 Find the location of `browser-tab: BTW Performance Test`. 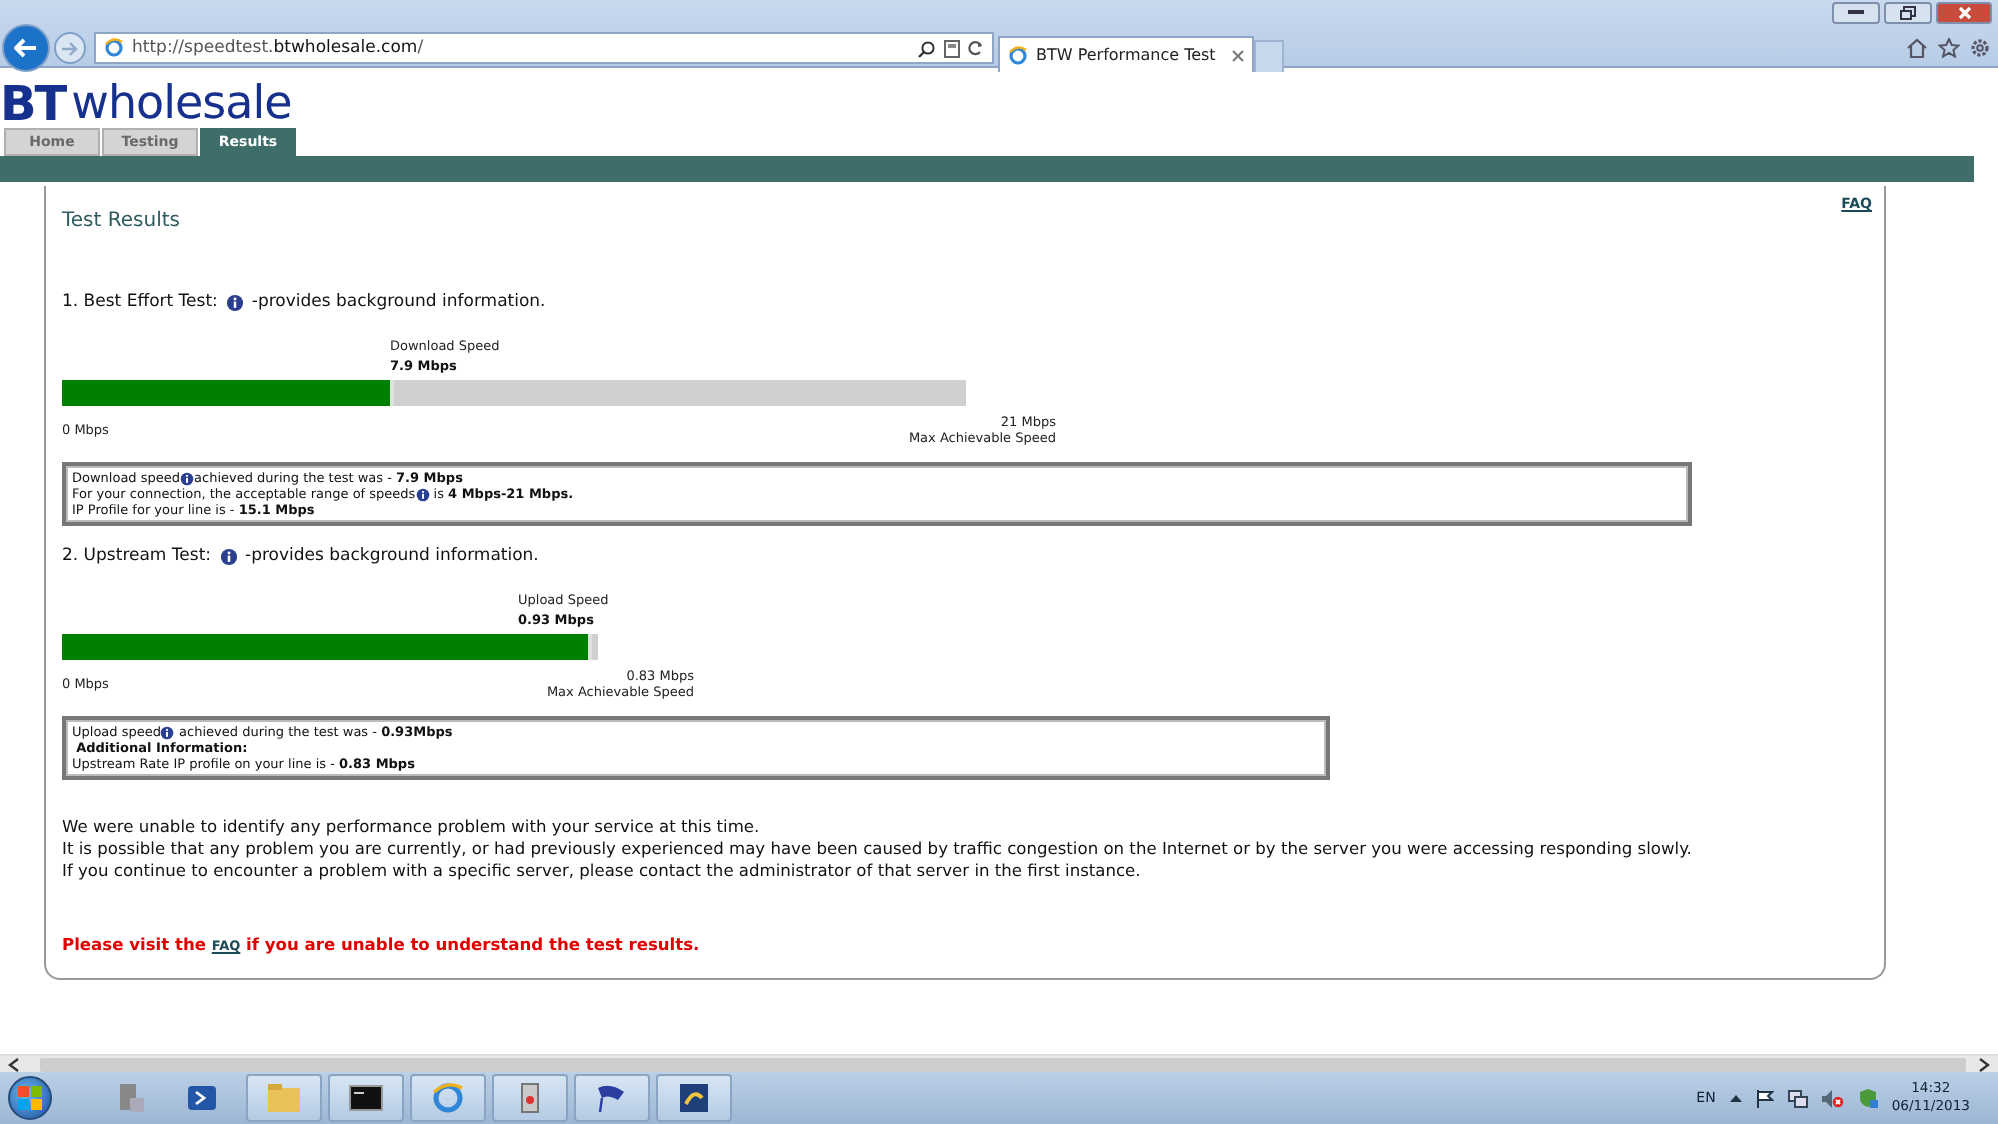

browser-tab: BTW Performance Test is located at coordinates (1126, 54).